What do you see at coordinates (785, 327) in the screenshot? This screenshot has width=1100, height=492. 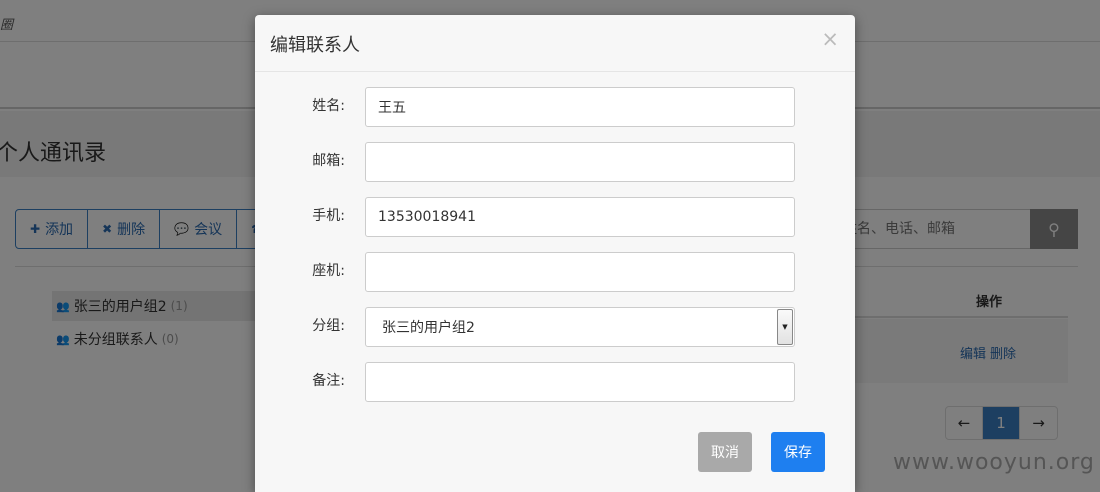 I see `dropdown-arrow-icon: ▼` at bounding box center [785, 327].